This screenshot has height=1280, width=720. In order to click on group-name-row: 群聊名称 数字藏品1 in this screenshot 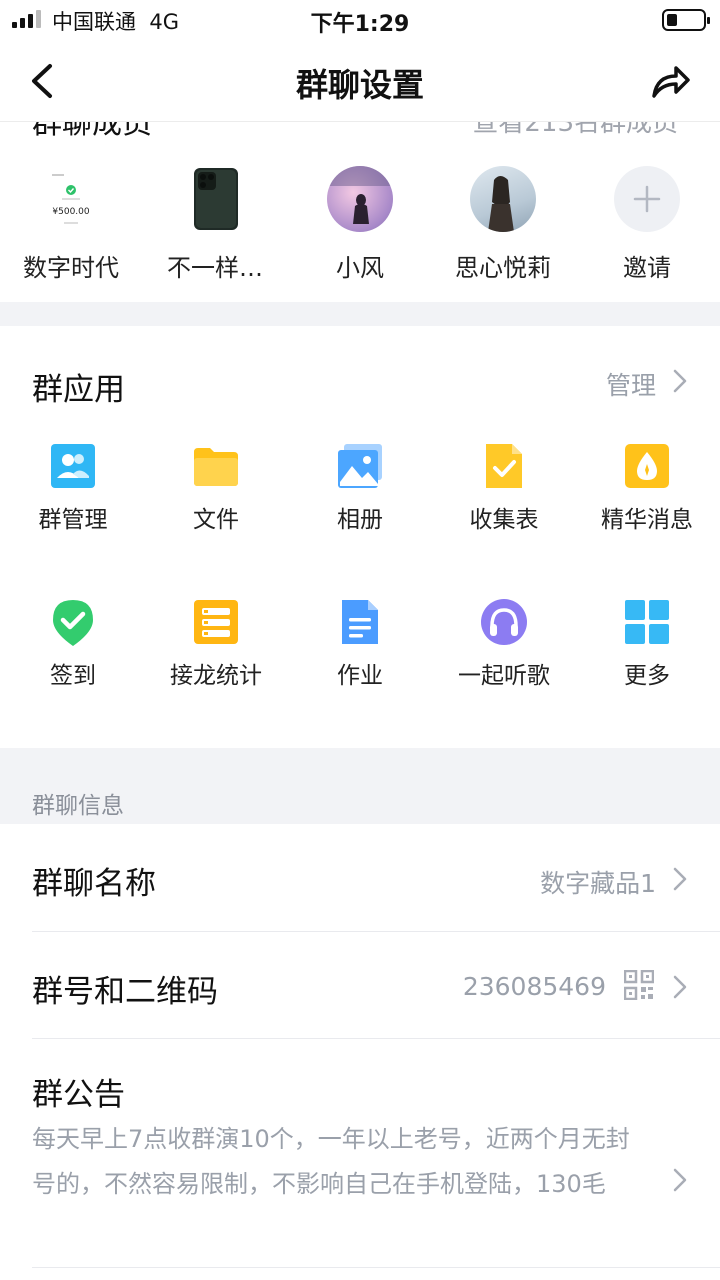, I will do `click(360, 878)`.